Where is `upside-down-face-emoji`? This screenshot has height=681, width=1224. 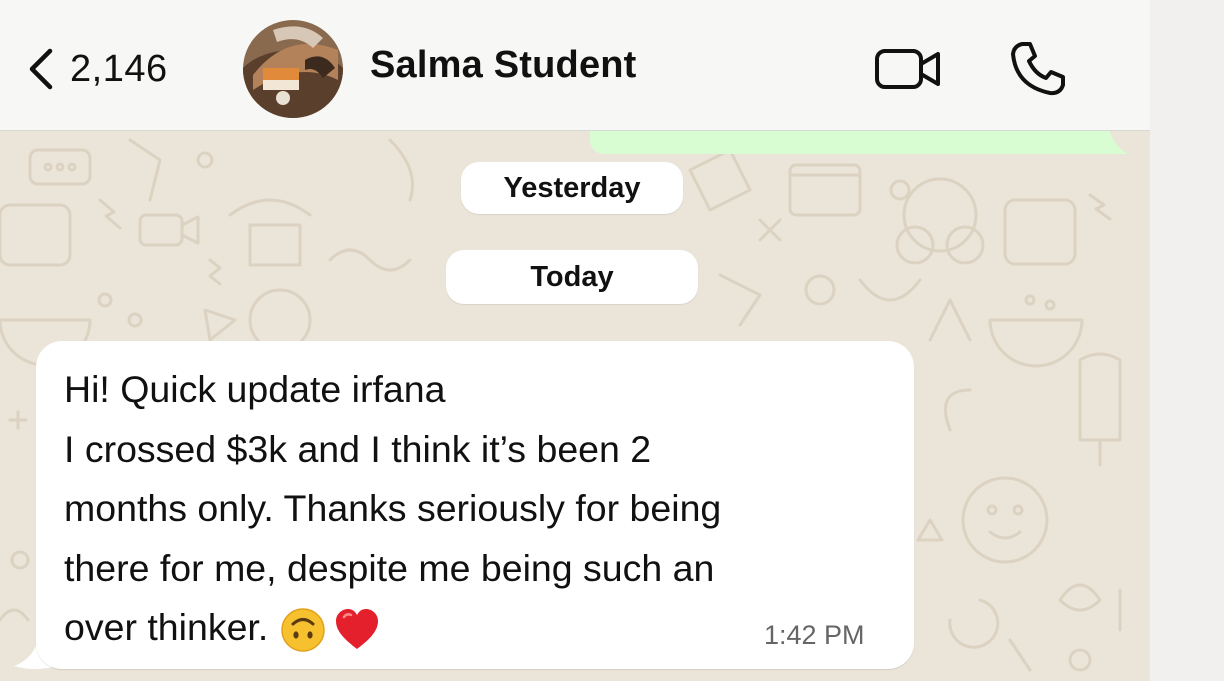 upside-down-face-emoji is located at coordinates (303, 630).